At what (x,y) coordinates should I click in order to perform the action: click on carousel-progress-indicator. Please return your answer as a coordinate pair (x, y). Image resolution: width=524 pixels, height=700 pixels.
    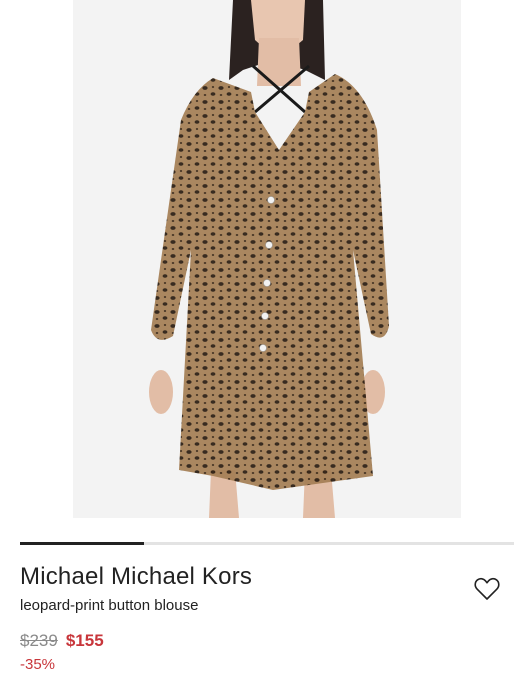
    Looking at the image, I should click on (82, 543).